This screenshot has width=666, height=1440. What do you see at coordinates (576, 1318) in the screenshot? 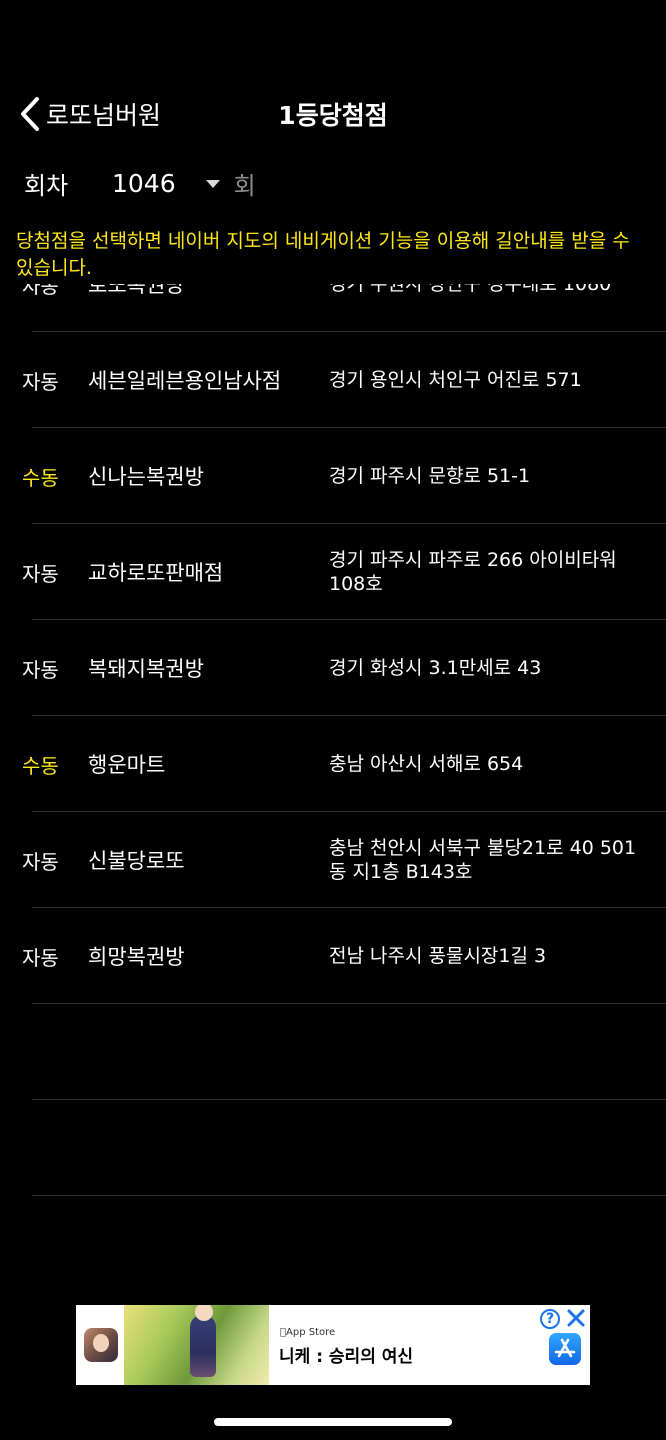
I see `close-icon` at bounding box center [576, 1318].